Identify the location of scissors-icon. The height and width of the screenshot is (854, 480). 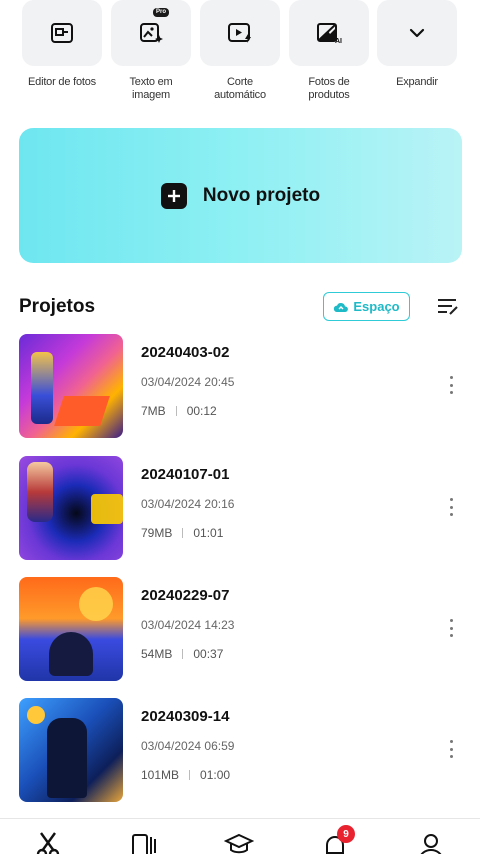
(48, 843).